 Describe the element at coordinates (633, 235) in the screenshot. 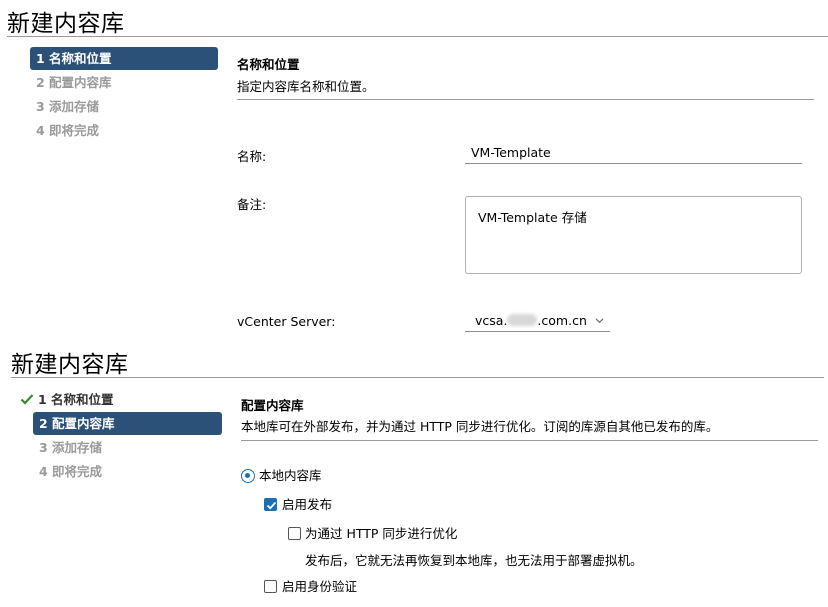

I see `notes-textarea: VM-Template 存储` at that location.